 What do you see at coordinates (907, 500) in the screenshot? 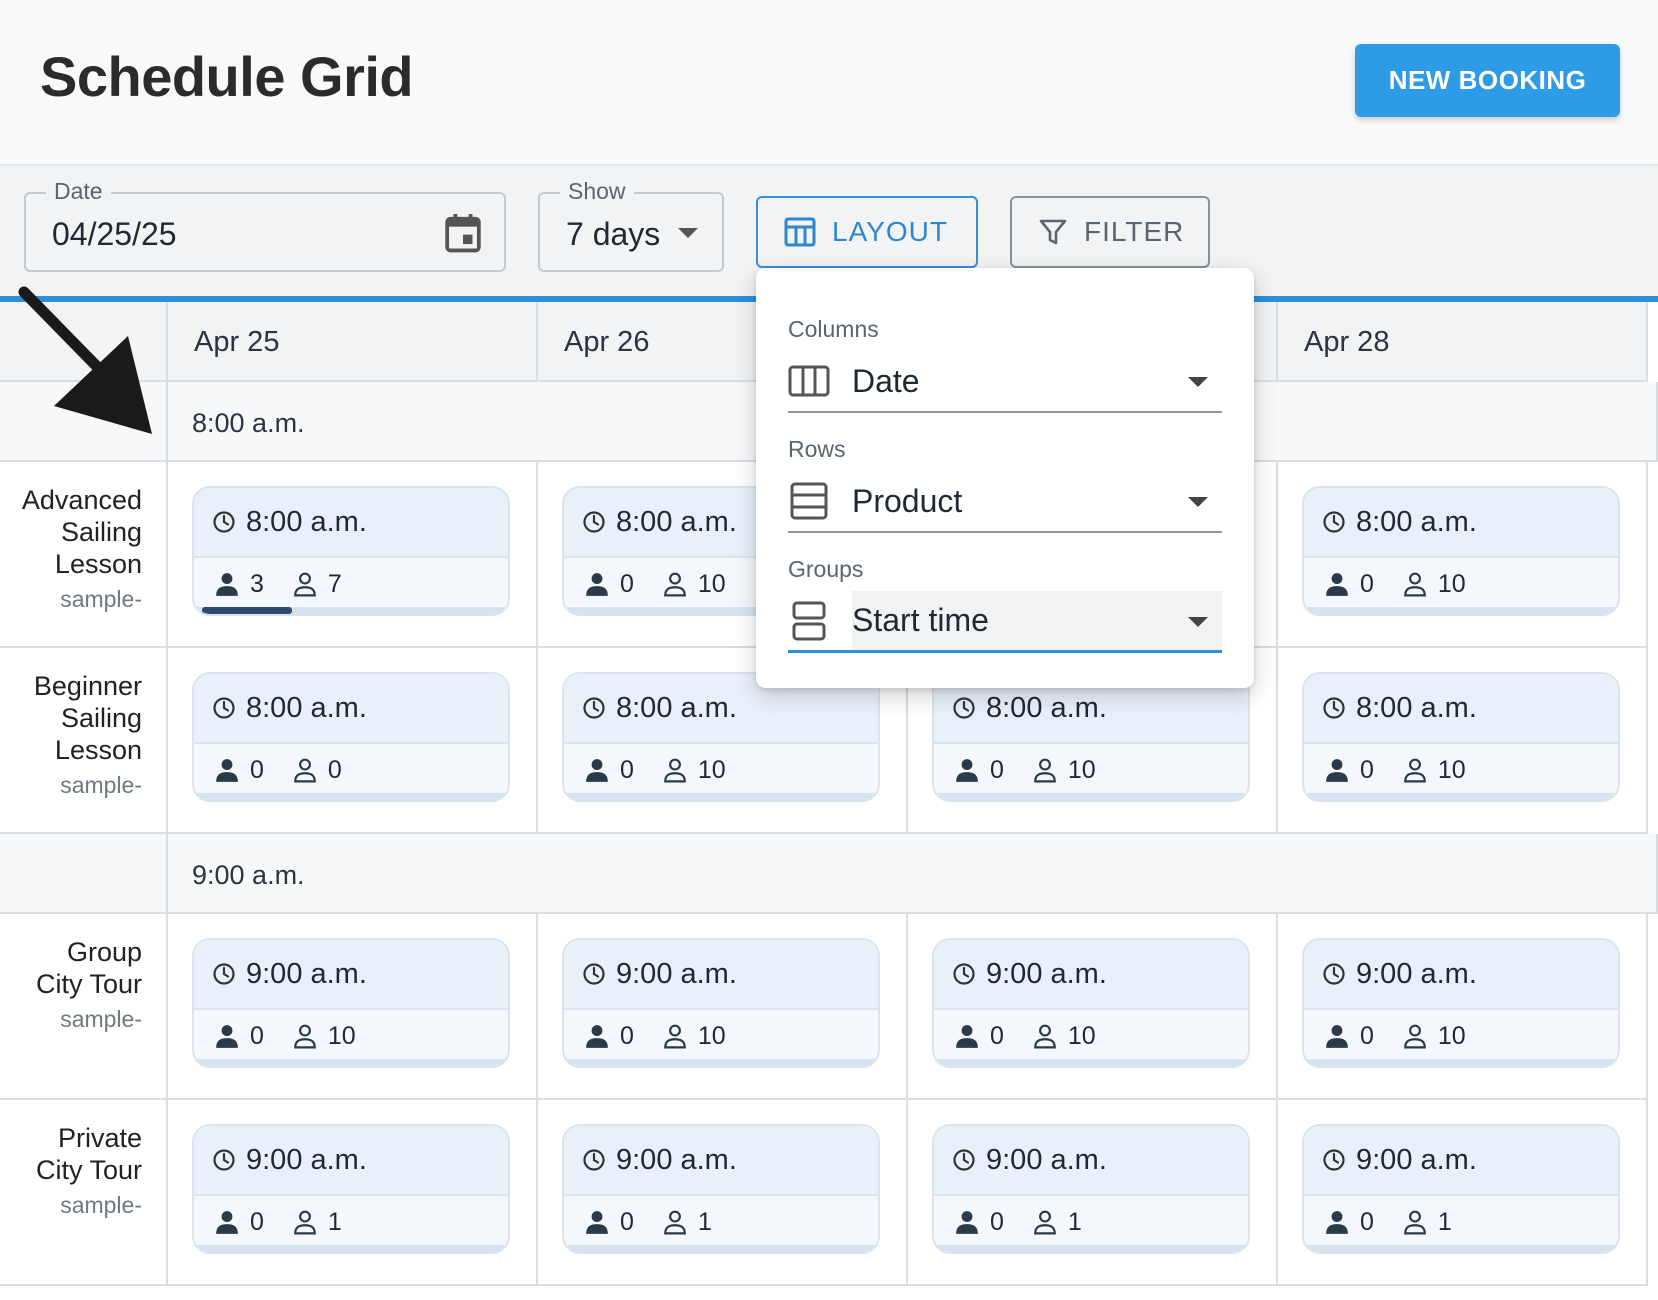
I see `rows-value: Product` at bounding box center [907, 500].